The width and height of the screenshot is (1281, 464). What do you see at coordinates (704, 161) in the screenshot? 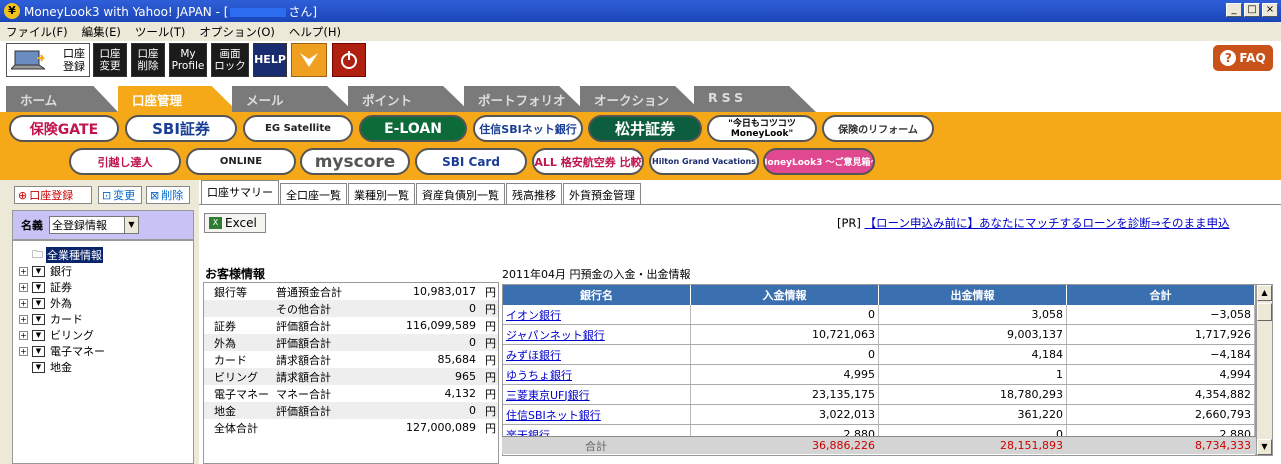
I see `banner-hilton: Hilton Grand Vacations` at bounding box center [704, 161].